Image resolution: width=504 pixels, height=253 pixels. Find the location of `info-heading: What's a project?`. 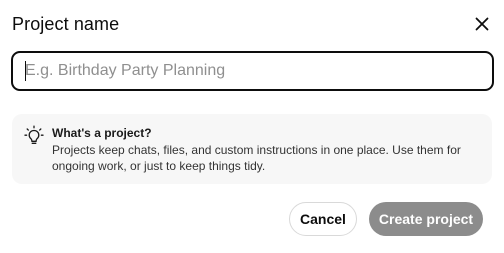

info-heading: What's a project? is located at coordinates (102, 133).